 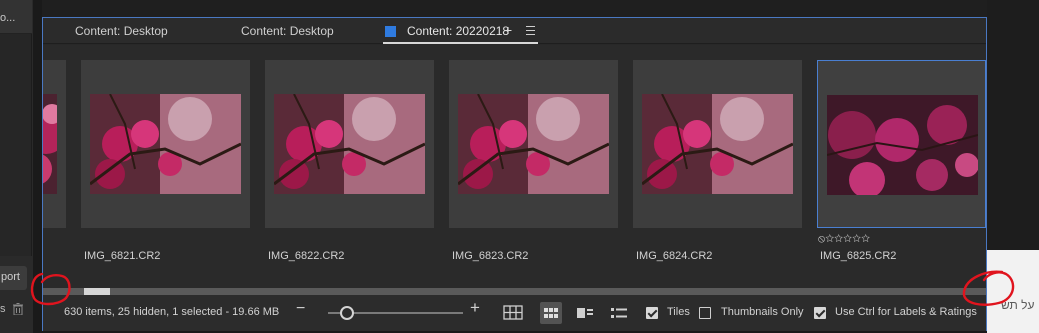 I want to click on zoom-out-icon: −, so click(x=300, y=309).